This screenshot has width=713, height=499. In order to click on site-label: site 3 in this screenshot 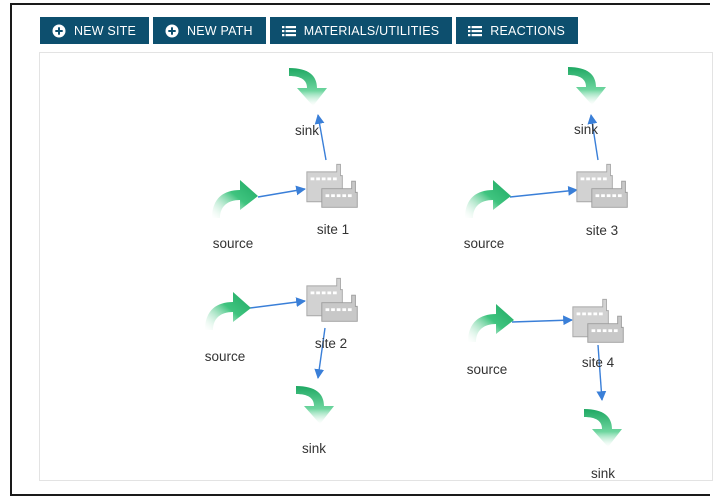, I will do `click(602, 230)`.